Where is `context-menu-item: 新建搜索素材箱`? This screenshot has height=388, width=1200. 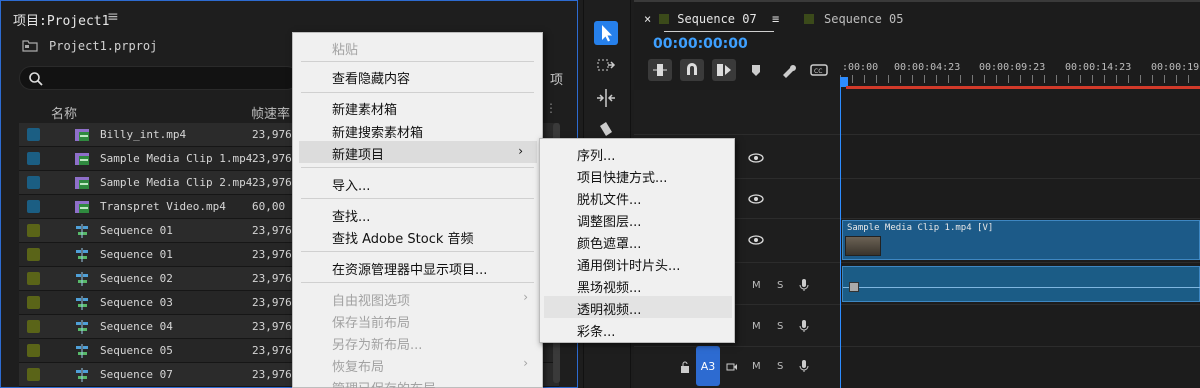
context-menu-item: 新建搜索素材箱 is located at coordinates (417, 130).